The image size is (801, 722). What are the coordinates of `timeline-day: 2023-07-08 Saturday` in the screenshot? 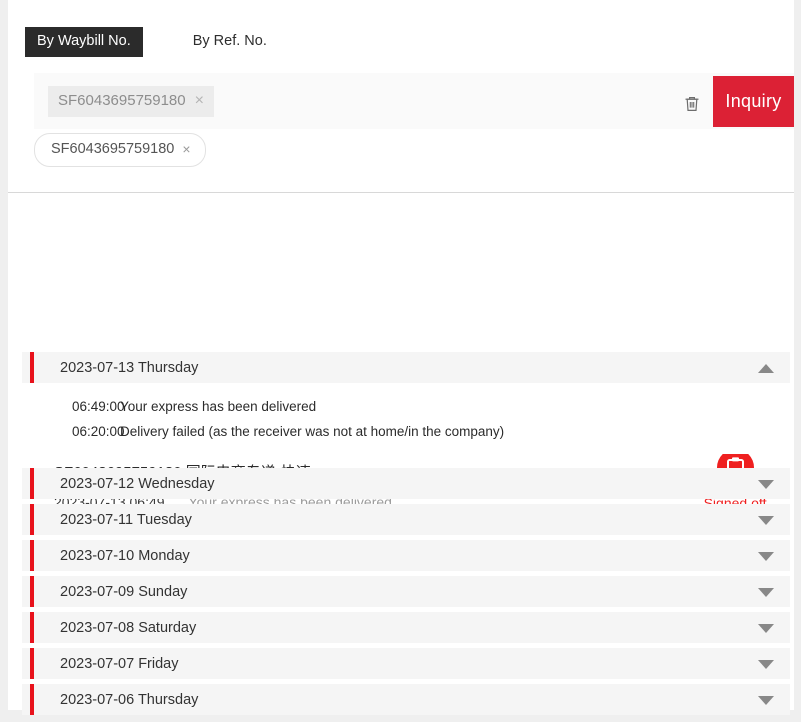 It's located at (406, 630).